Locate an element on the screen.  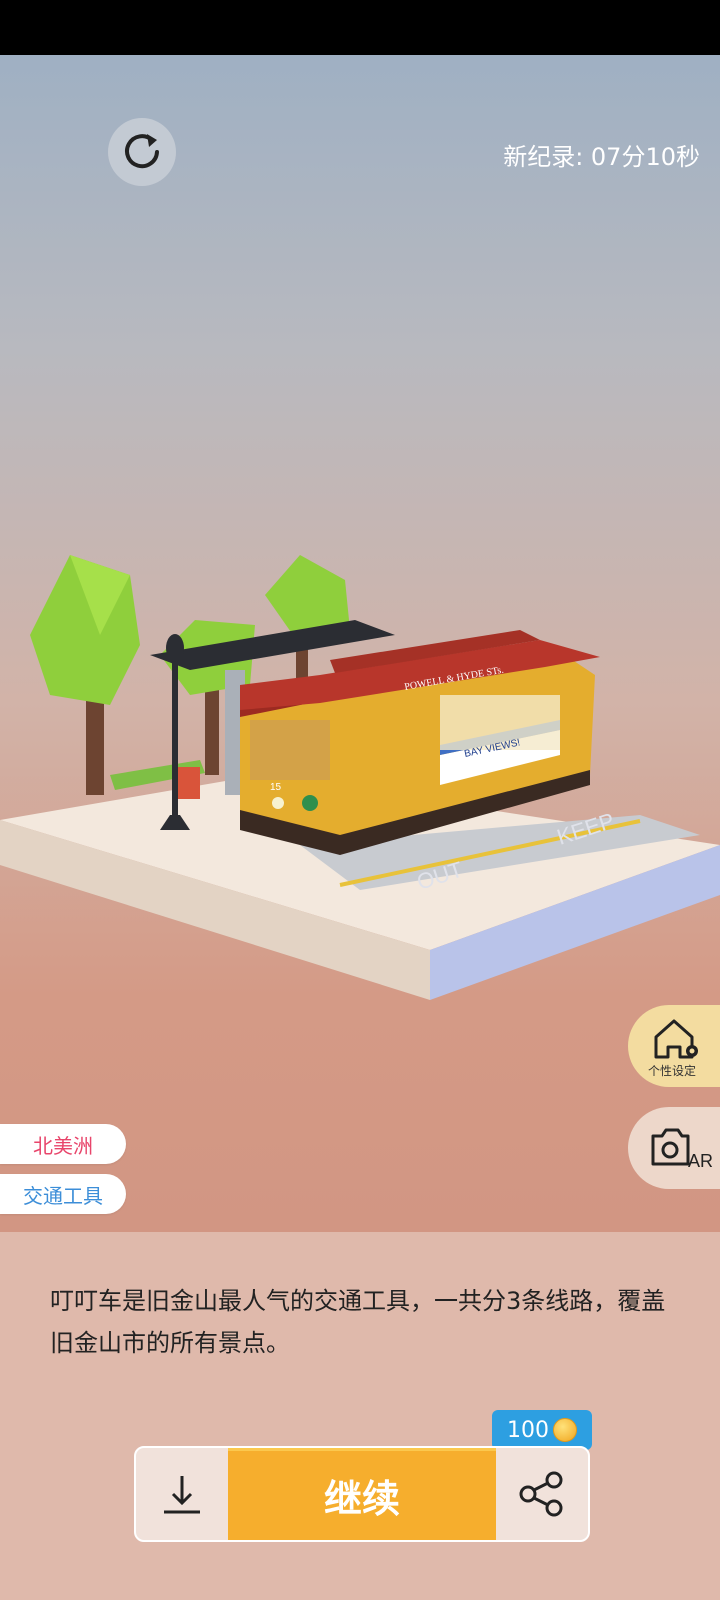
action-bar: 继续 is located at coordinates (362, 1494).